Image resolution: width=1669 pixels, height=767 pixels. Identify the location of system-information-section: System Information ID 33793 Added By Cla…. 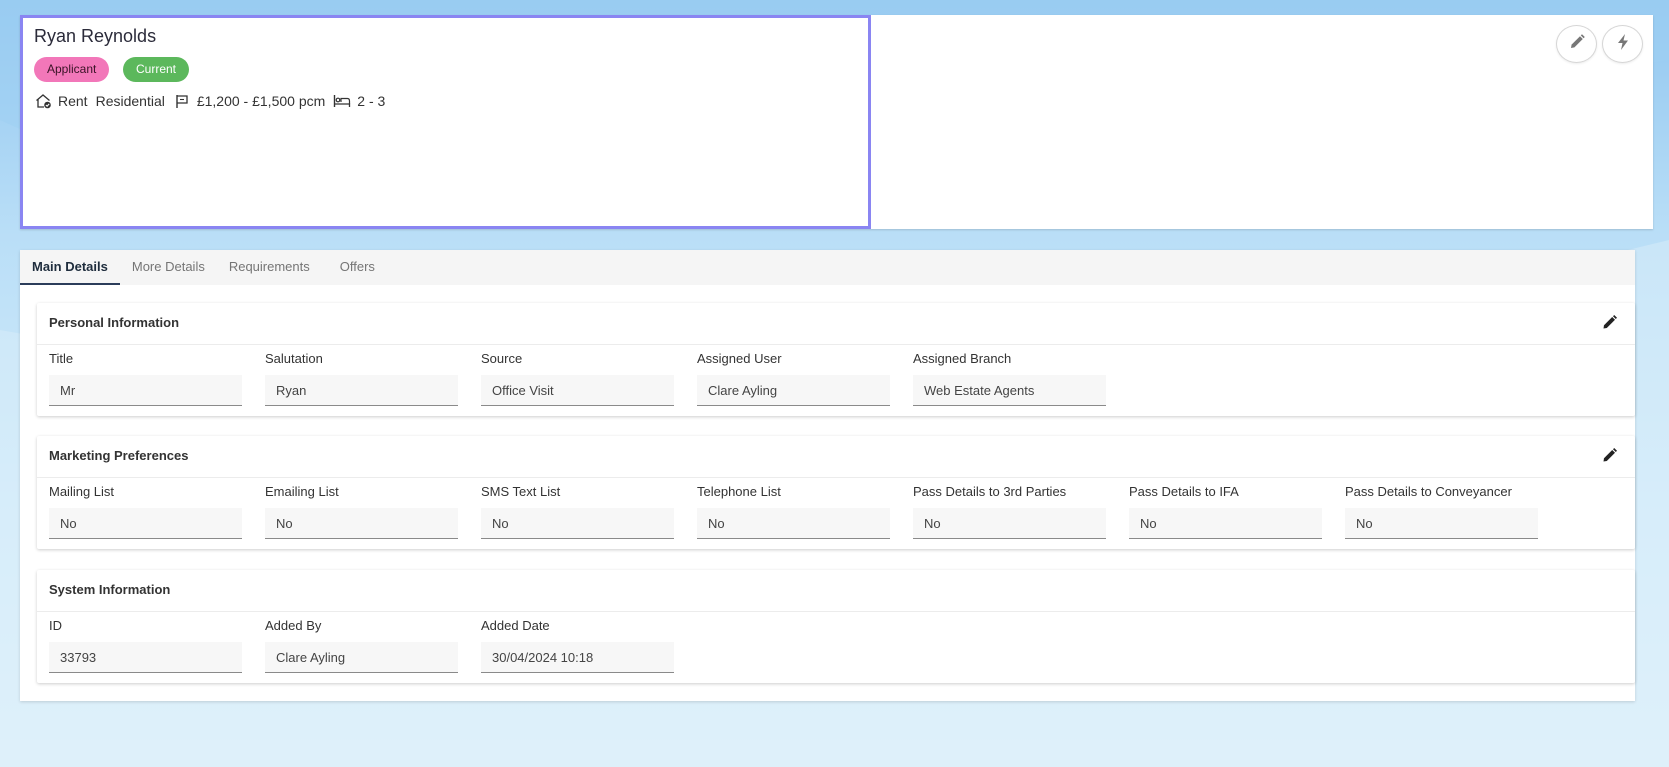
(836, 626).